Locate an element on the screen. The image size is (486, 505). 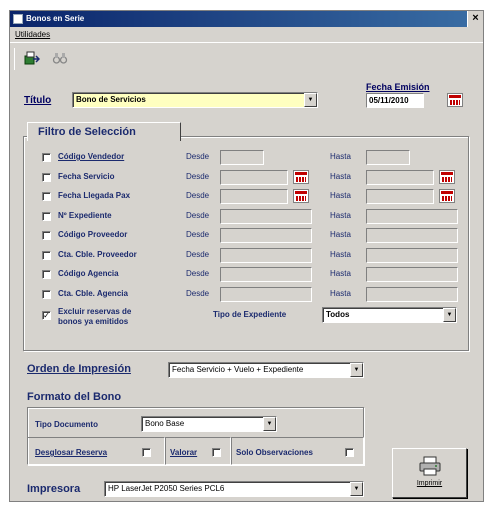
menu-bar: Utilidades is located at coordinates (246, 35).